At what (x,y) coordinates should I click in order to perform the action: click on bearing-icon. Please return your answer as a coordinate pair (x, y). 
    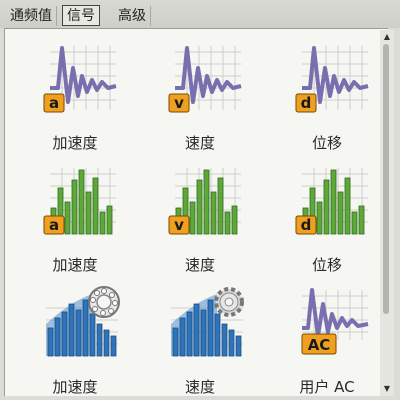
    Looking at the image, I should click on (104, 302).